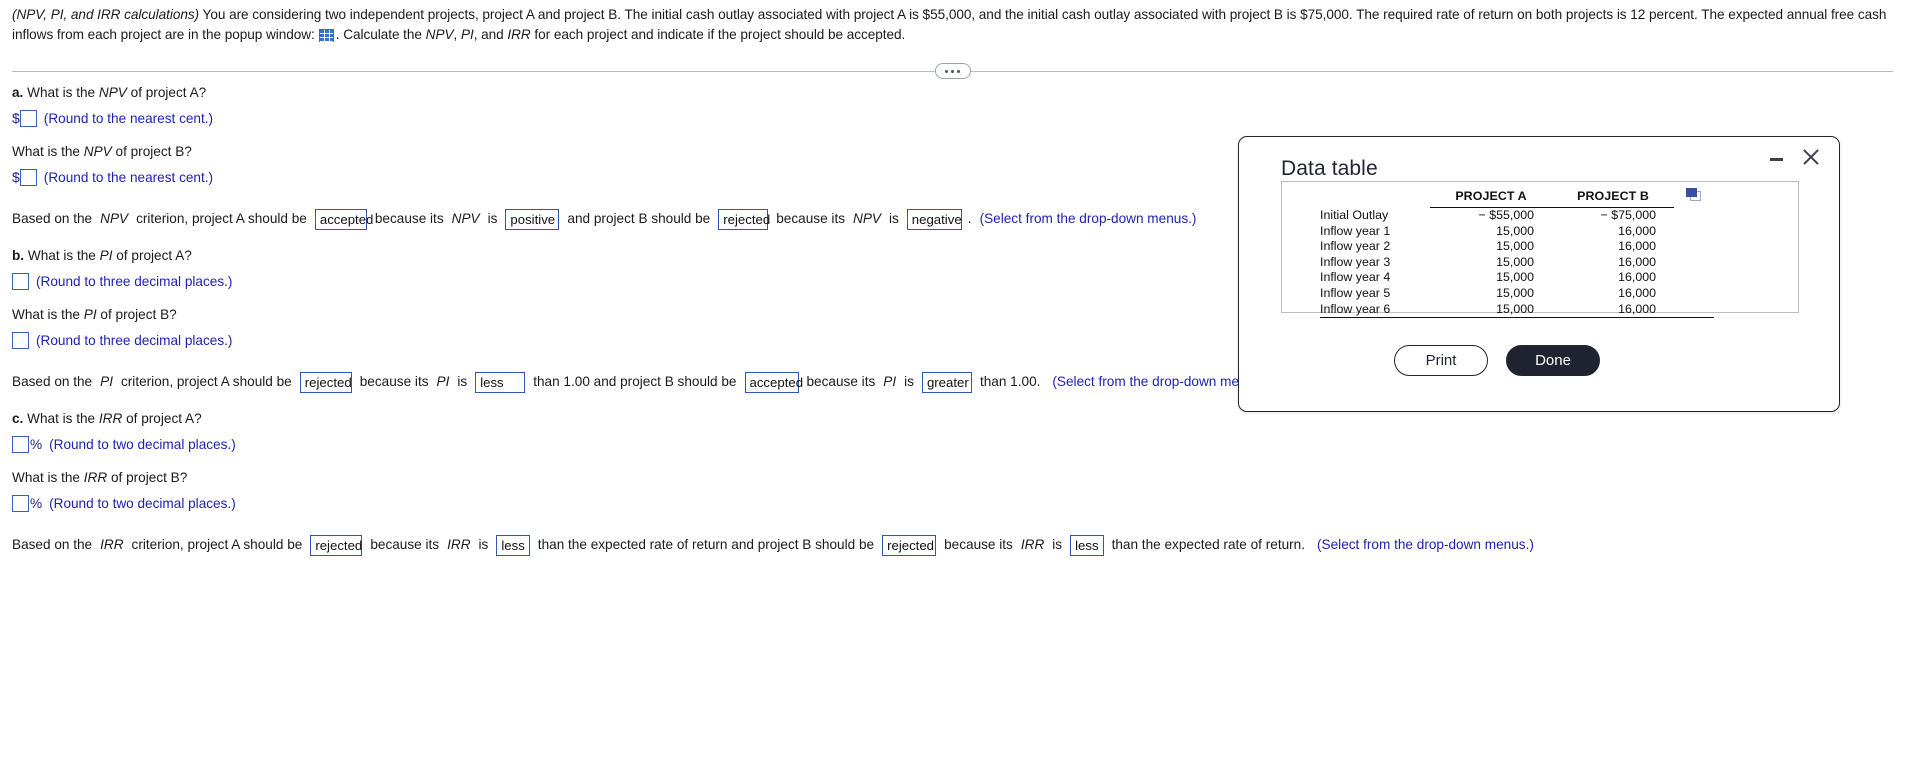 The image size is (1919, 759). Describe the element at coordinates (969, 218) in the screenshot. I see `npv-crit-period: .` at that location.